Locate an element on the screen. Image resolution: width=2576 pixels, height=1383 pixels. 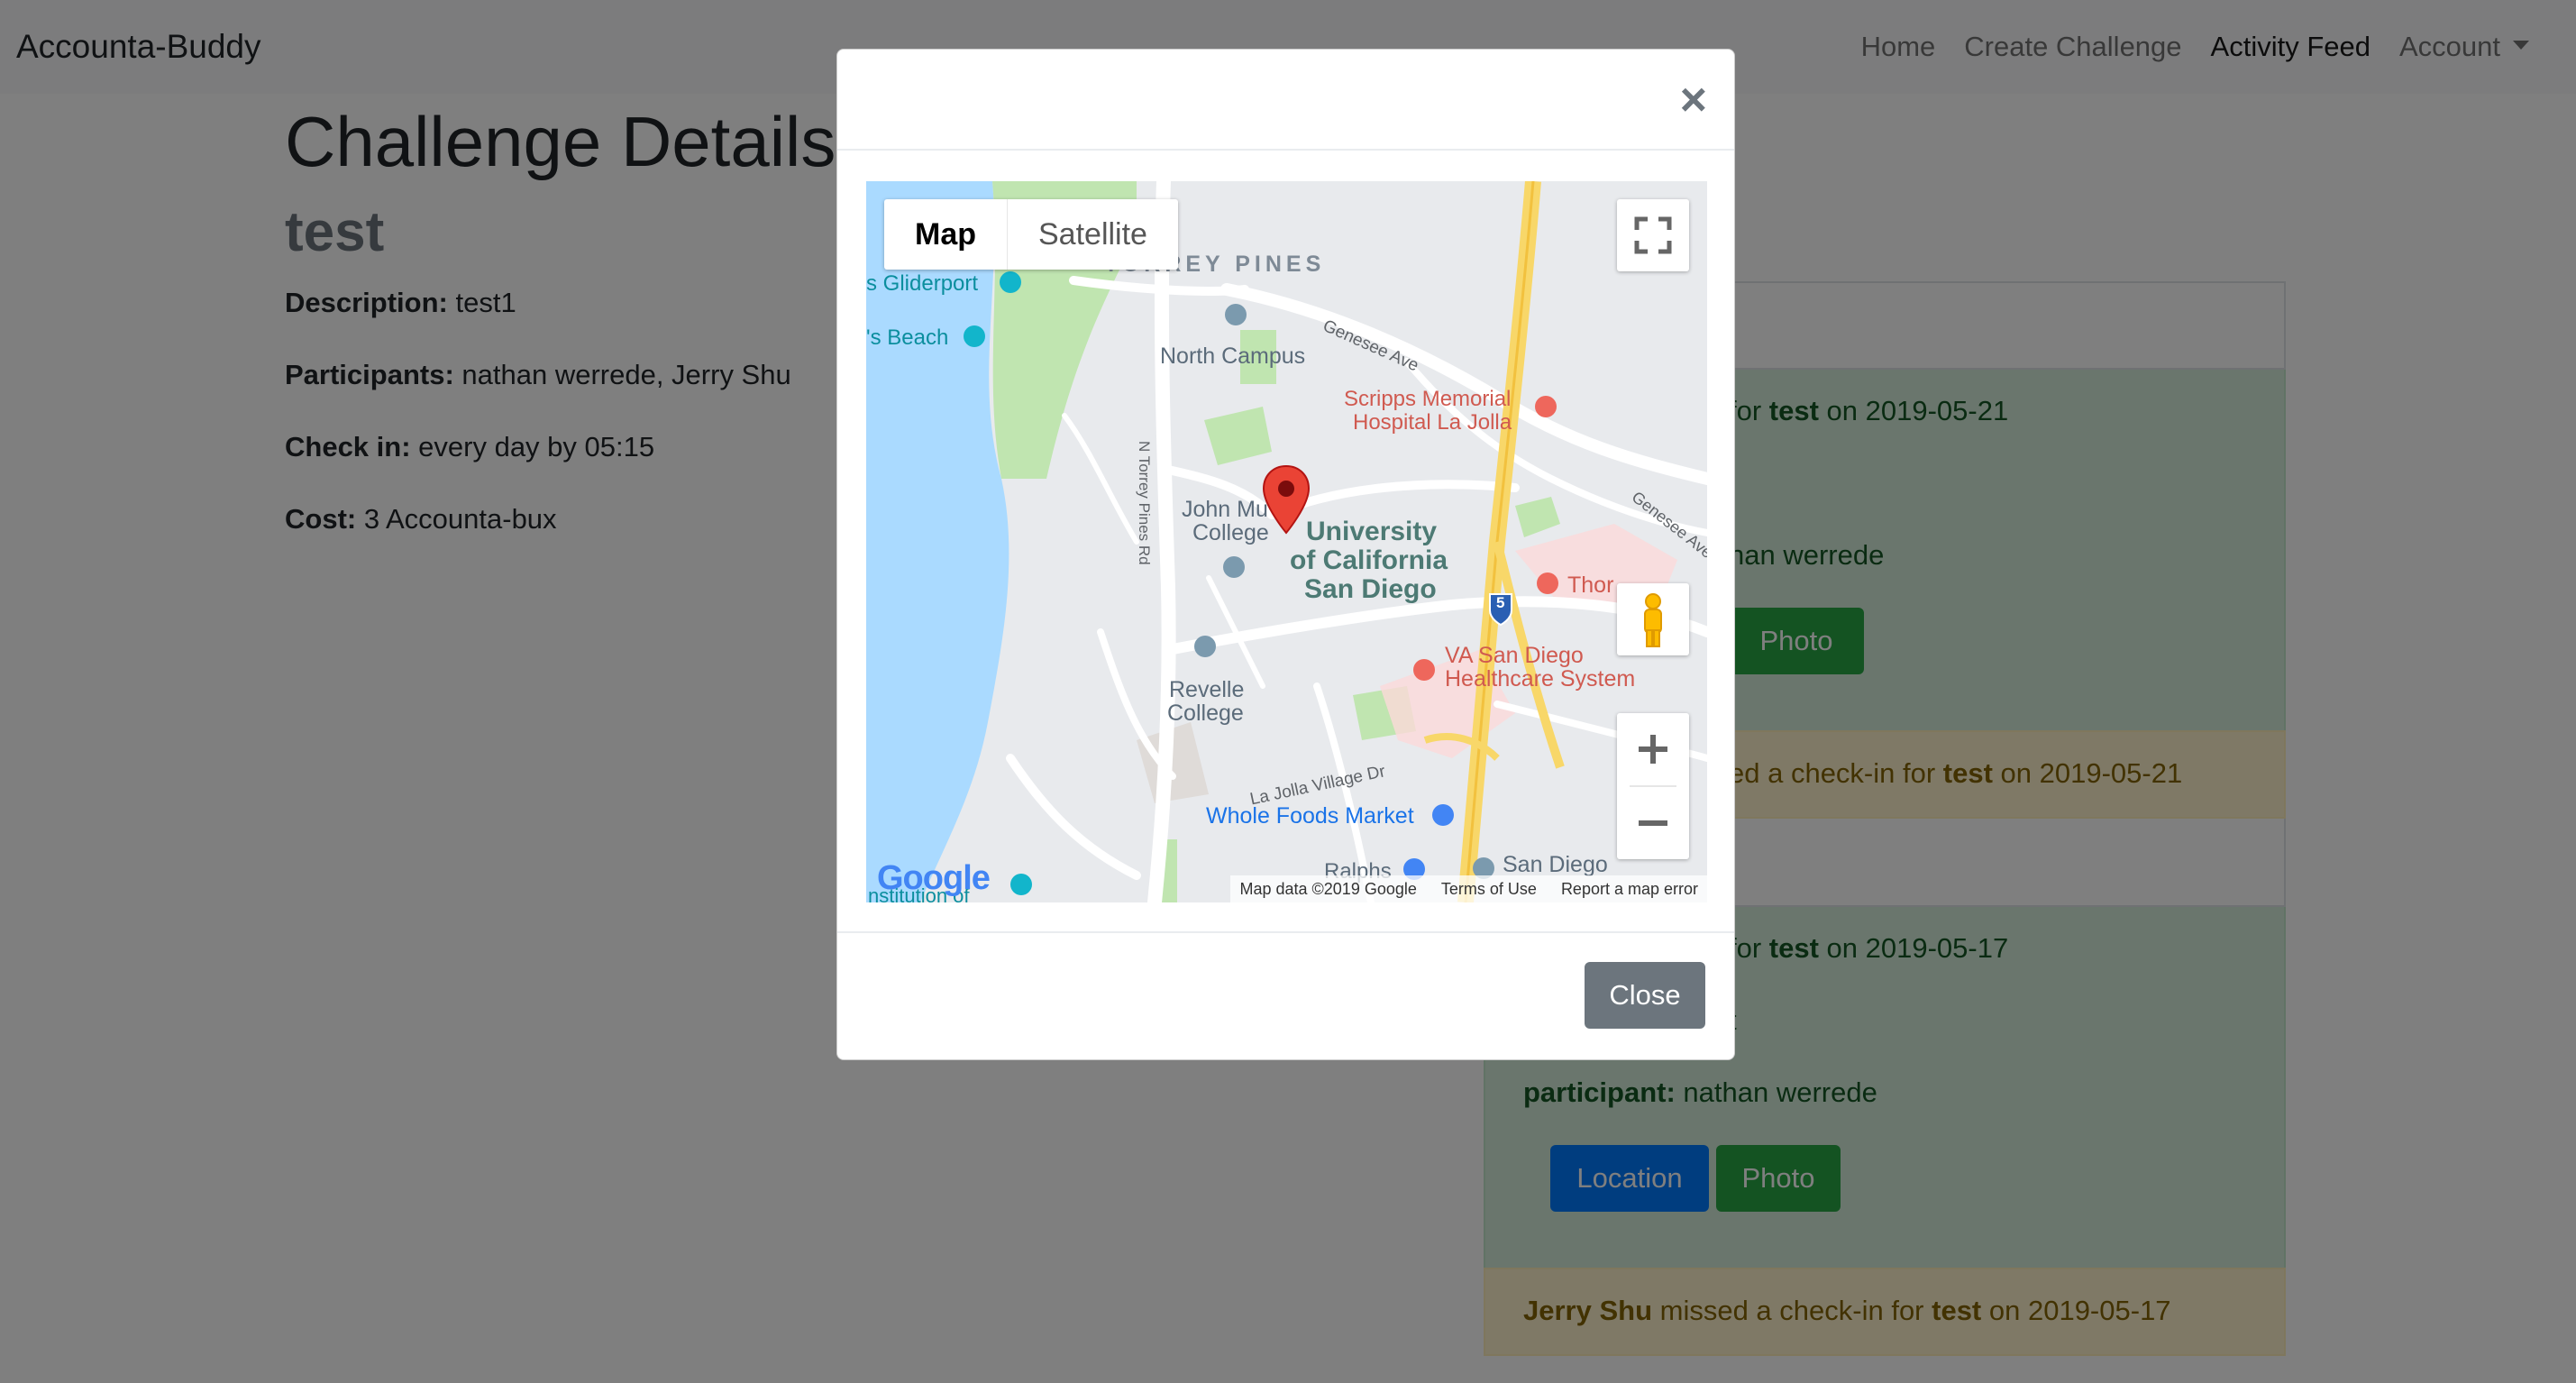
map-label-va-2: Healthcare System is located at coordinates (1540, 679).